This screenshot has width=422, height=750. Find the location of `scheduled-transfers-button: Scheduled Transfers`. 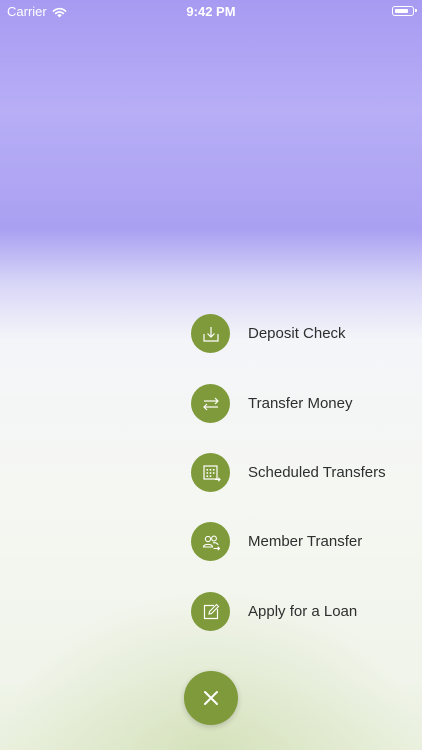

scheduled-transfers-button: Scheduled Transfers is located at coordinates (288, 472).